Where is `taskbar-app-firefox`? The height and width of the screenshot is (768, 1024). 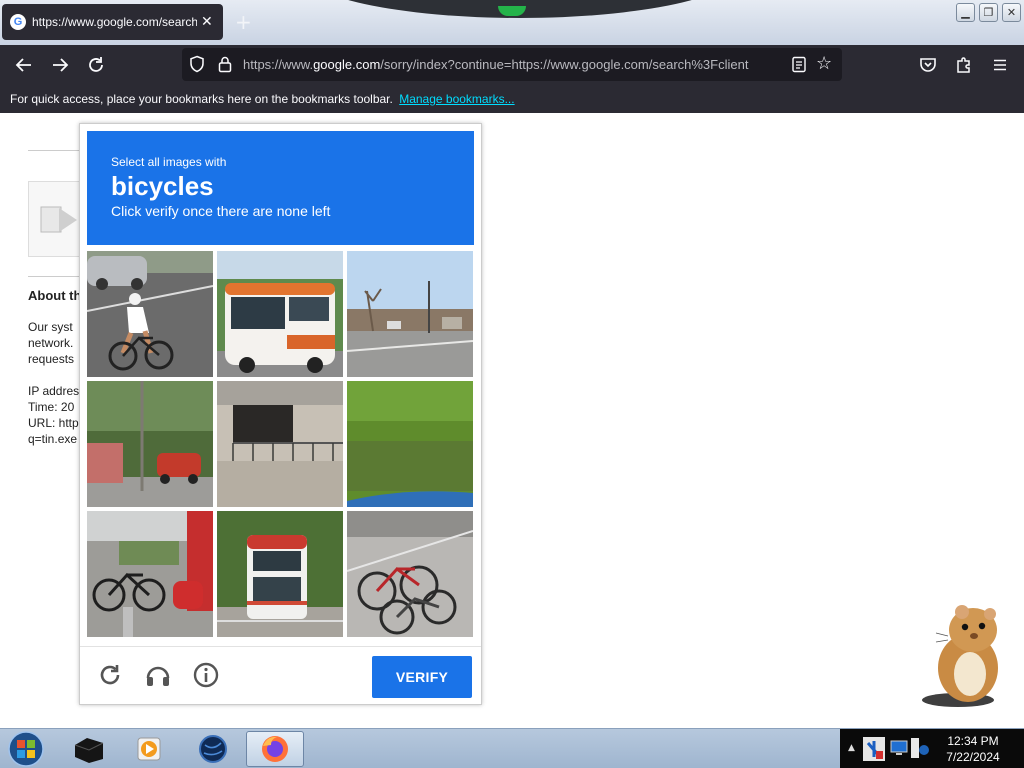 taskbar-app-firefox is located at coordinates (275, 749).